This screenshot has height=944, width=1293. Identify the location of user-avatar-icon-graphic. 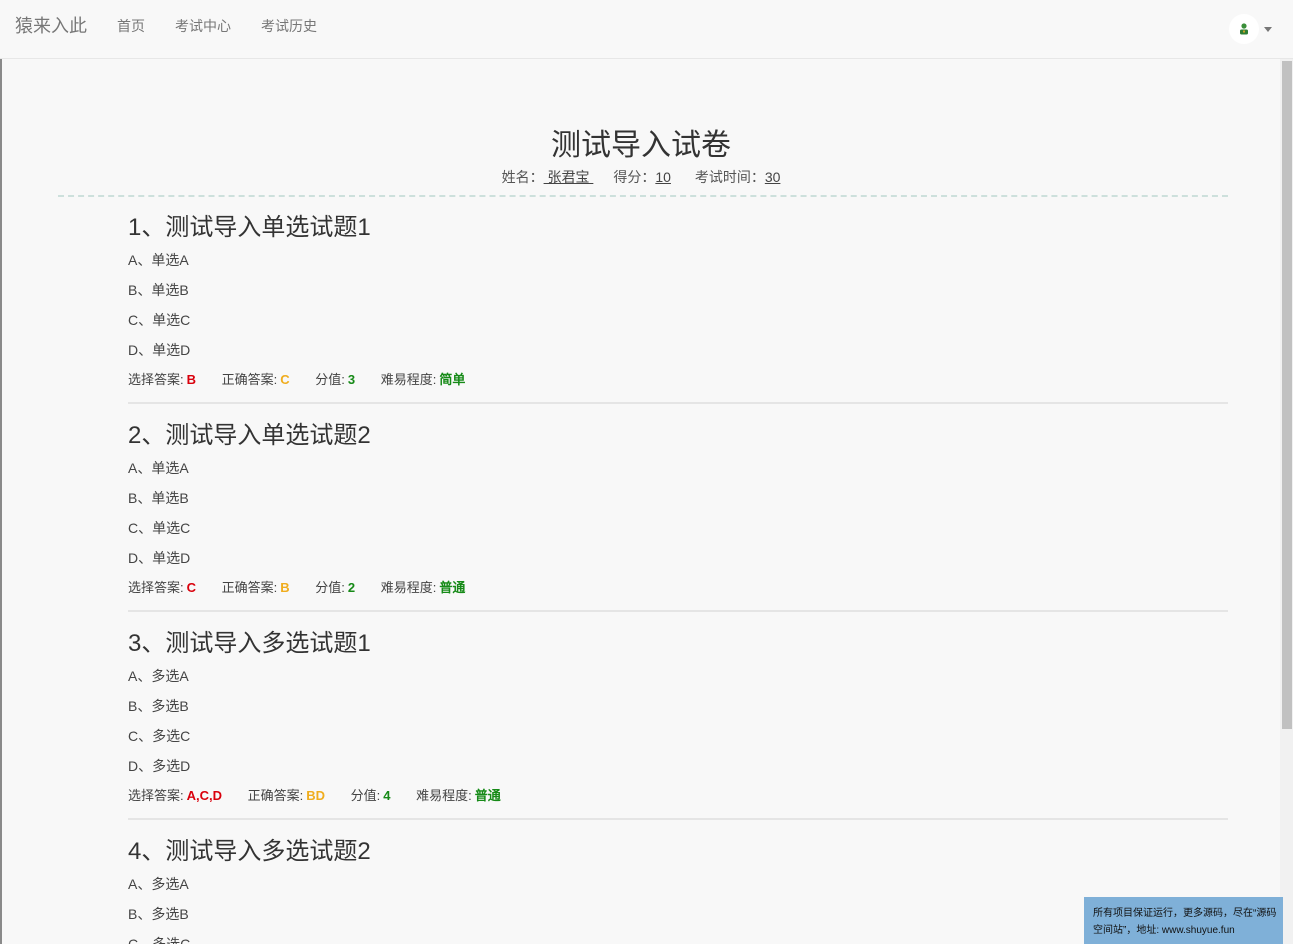
(1244, 29).